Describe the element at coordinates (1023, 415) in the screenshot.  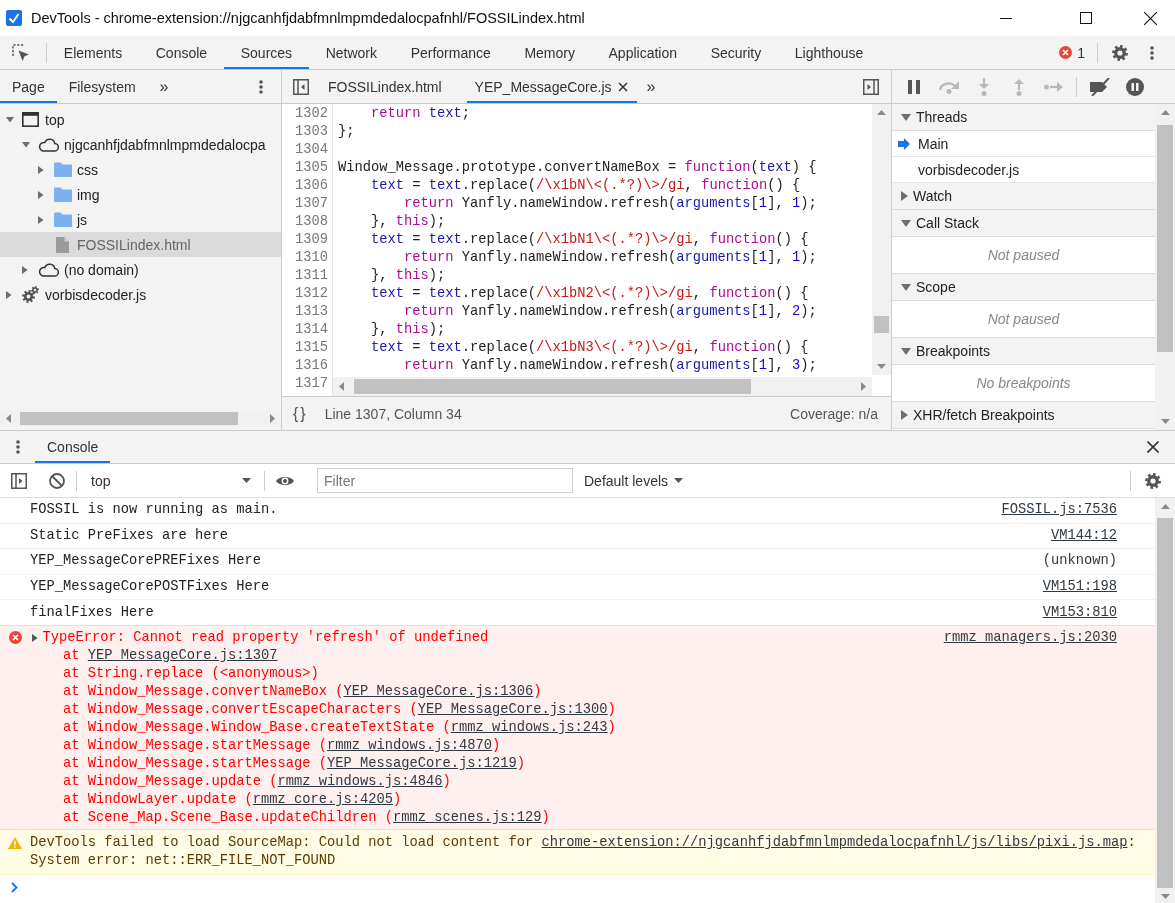
I see `section-header: XHR/fetch Breakpoints` at that location.